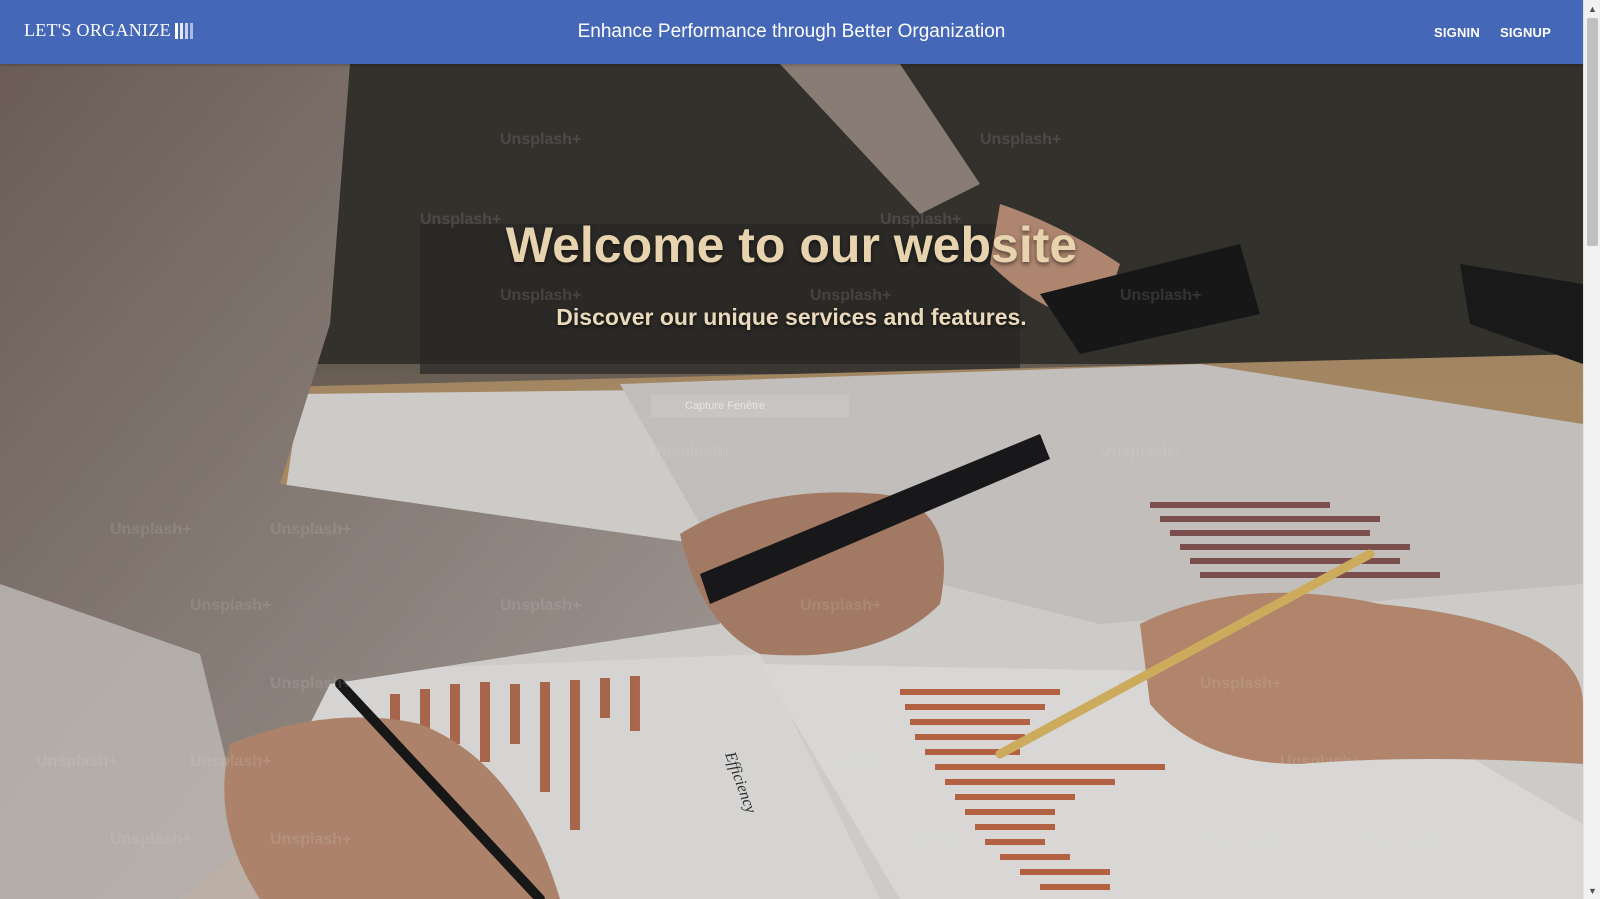 The image size is (1600, 899). What do you see at coordinates (1592, 890) in the screenshot?
I see `chevron-down-icon: ▼` at bounding box center [1592, 890].